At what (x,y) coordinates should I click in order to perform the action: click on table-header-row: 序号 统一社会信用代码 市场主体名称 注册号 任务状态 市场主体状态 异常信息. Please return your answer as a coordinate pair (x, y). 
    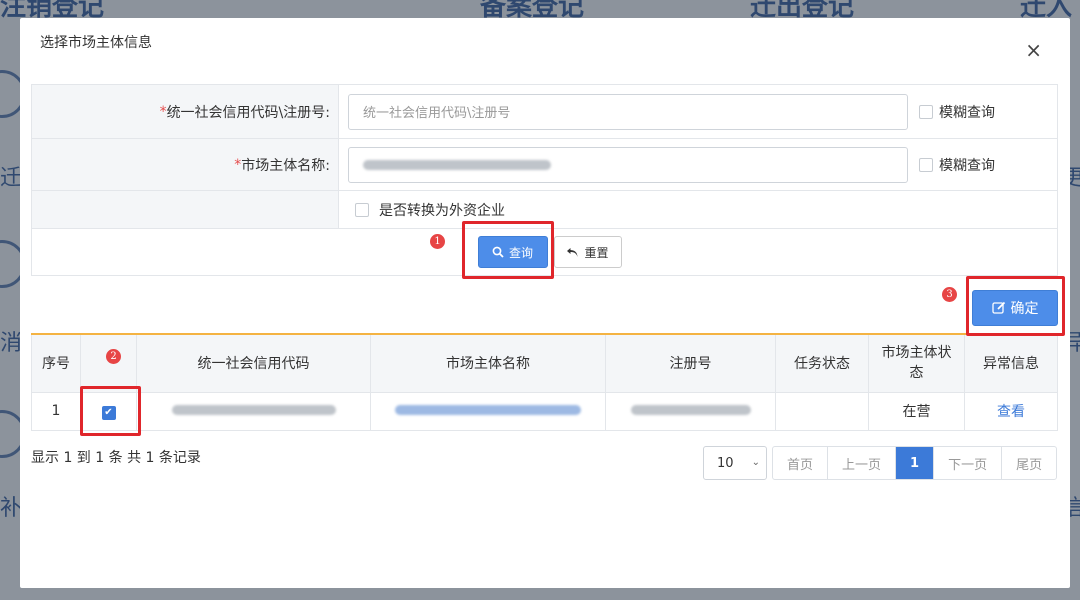
    Looking at the image, I should click on (544, 363).